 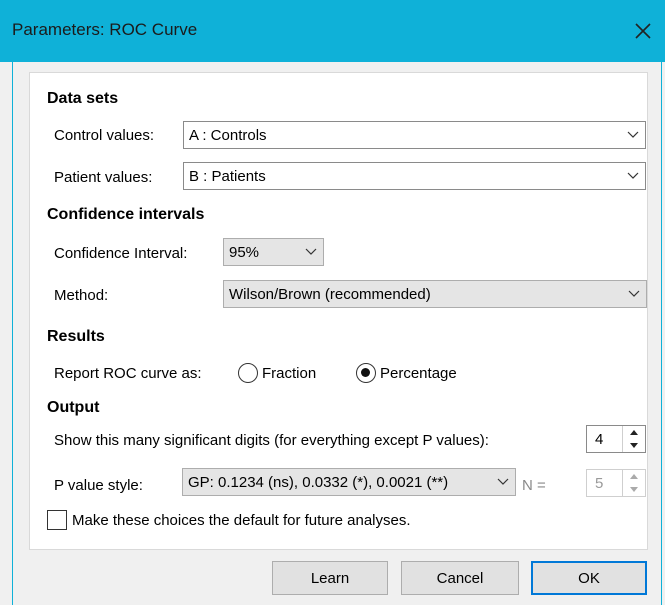 What do you see at coordinates (248, 373) in the screenshot?
I see `fraction-radio` at bounding box center [248, 373].